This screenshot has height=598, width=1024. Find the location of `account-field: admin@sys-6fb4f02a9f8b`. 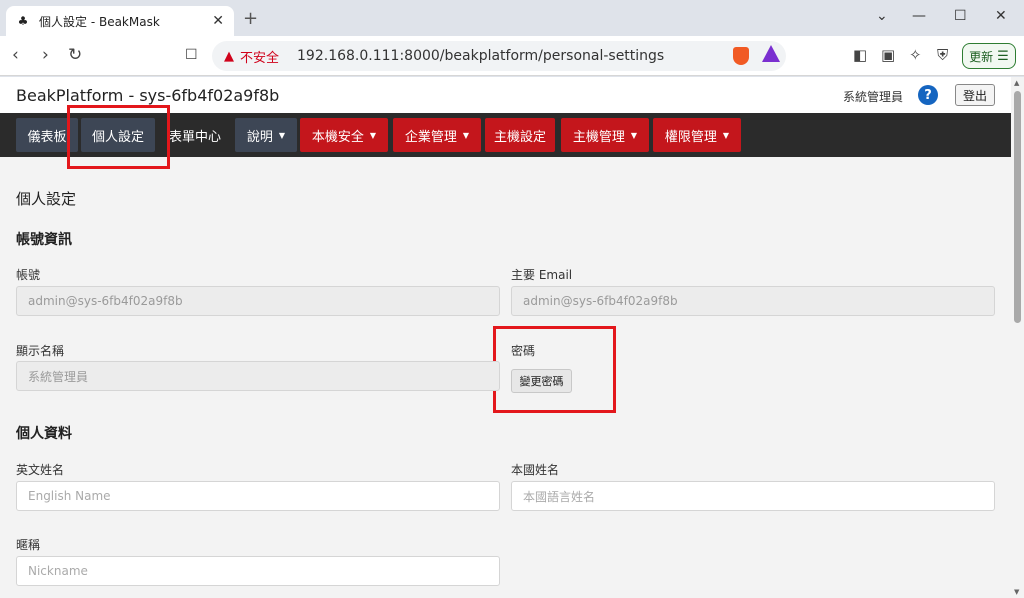

account-field: admin@sys-6fb4f02a9f8b is located at coordinates (258, 301).